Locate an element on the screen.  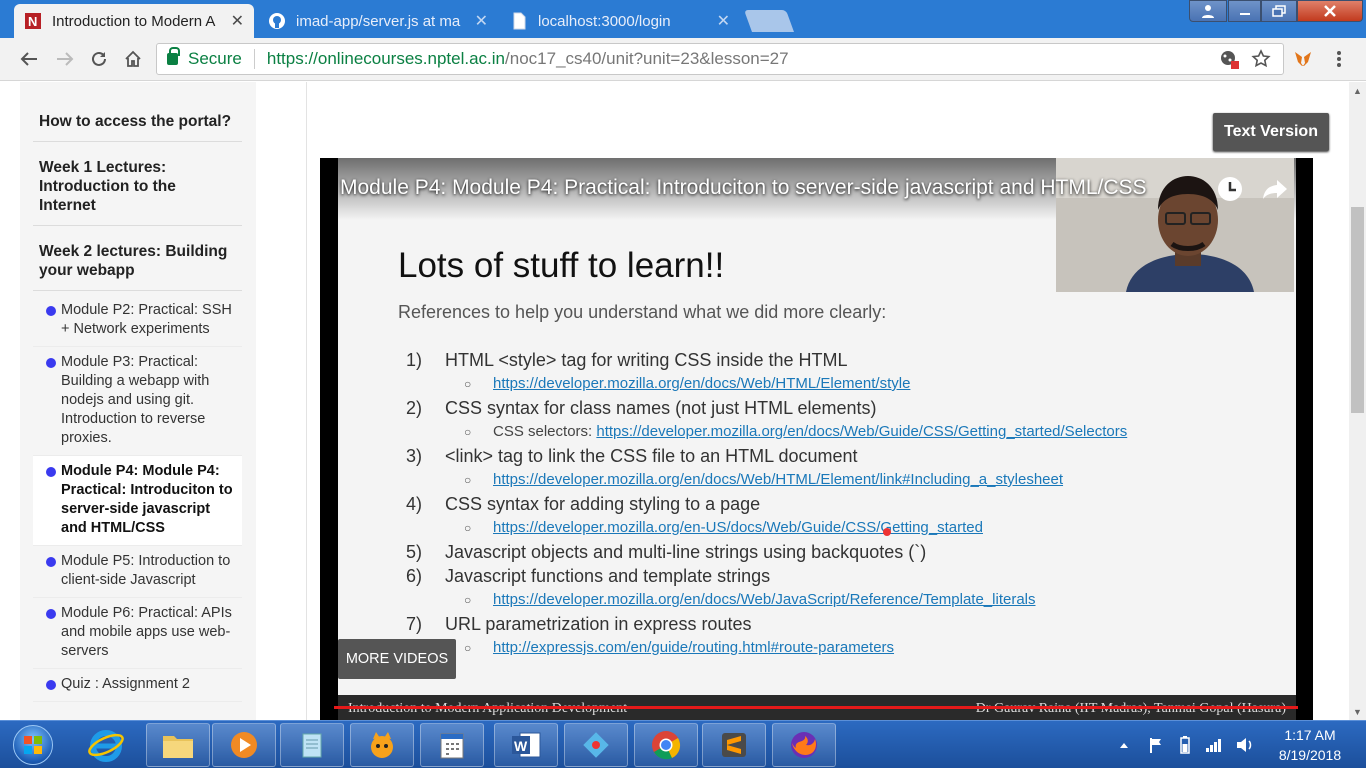
cookie-blocked-icon is located at coordinates (1229, 59).